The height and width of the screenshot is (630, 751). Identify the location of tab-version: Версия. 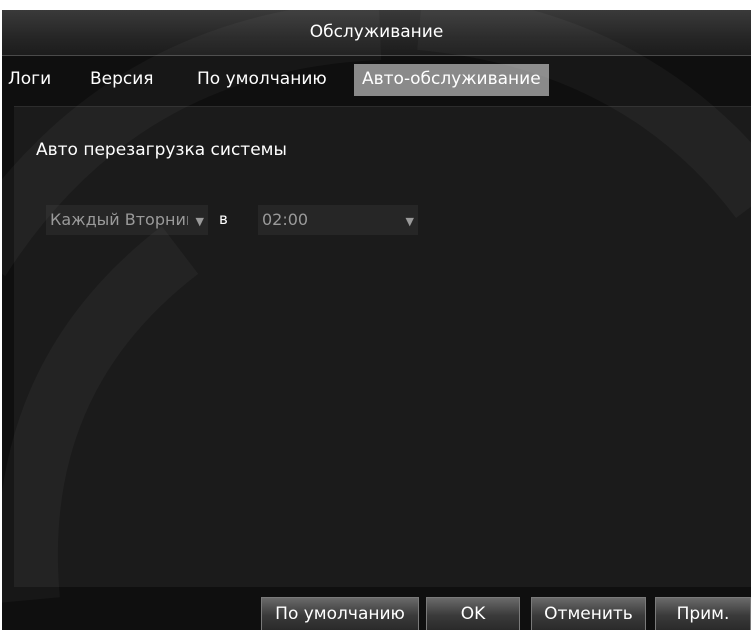
(122, 80).